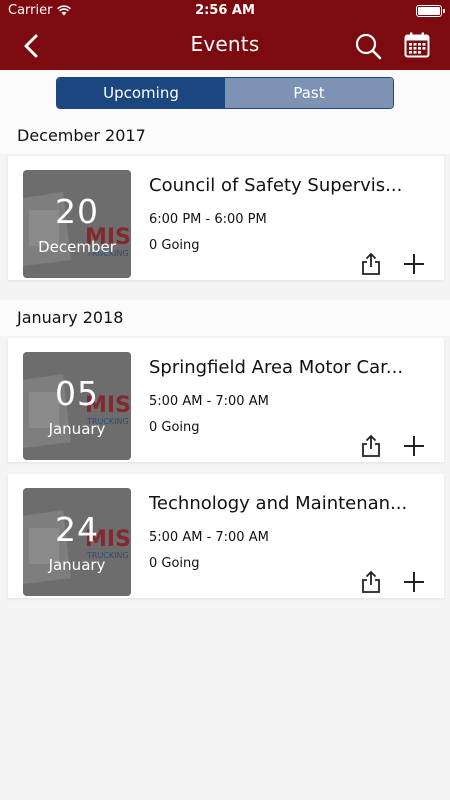 The width and height of the screenshot is (450, 800). What do you see at coordinates (417, 45) in the screenshot?
I see `calendar-icon` at bounding box center [417, 45].